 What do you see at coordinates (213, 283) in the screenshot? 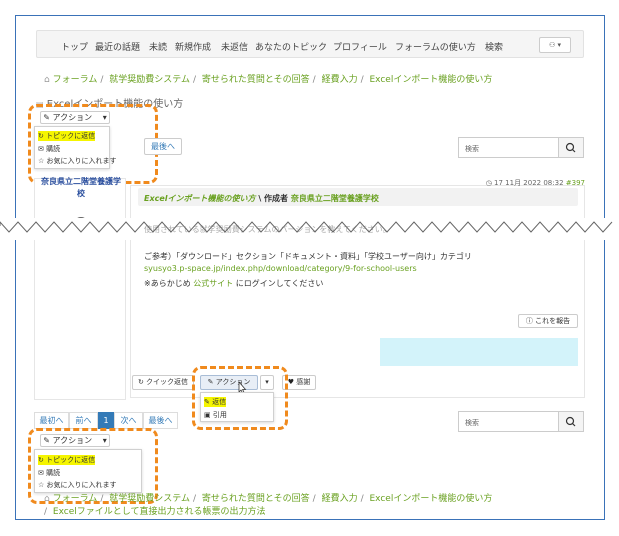
I see `official-site-link: 公式サイト` at bounding box center [213, 283].